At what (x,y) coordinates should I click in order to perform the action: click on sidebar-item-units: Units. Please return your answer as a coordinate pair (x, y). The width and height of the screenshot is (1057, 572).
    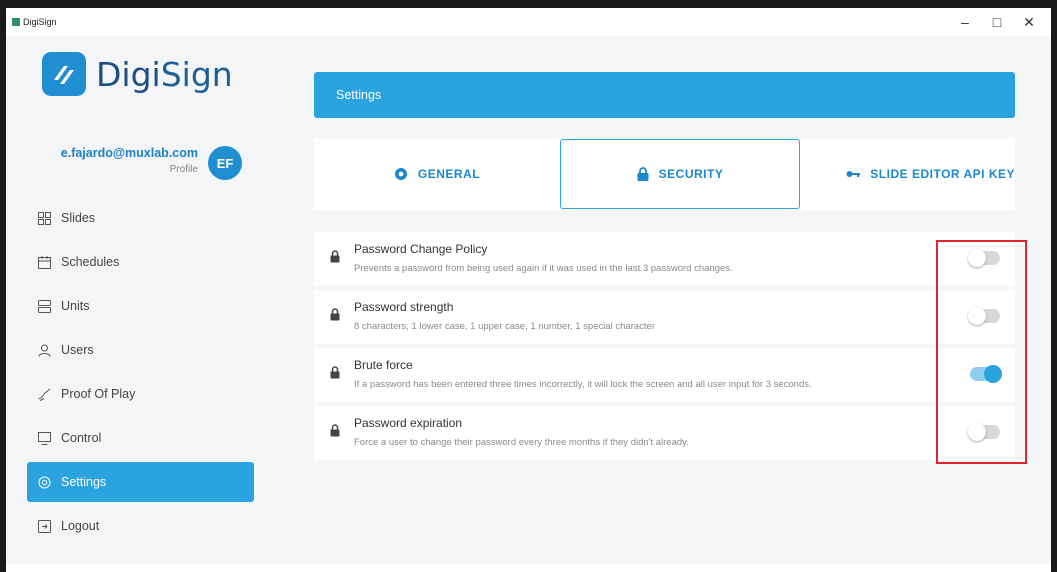
    Looking at the image, I should click on (140, 306).